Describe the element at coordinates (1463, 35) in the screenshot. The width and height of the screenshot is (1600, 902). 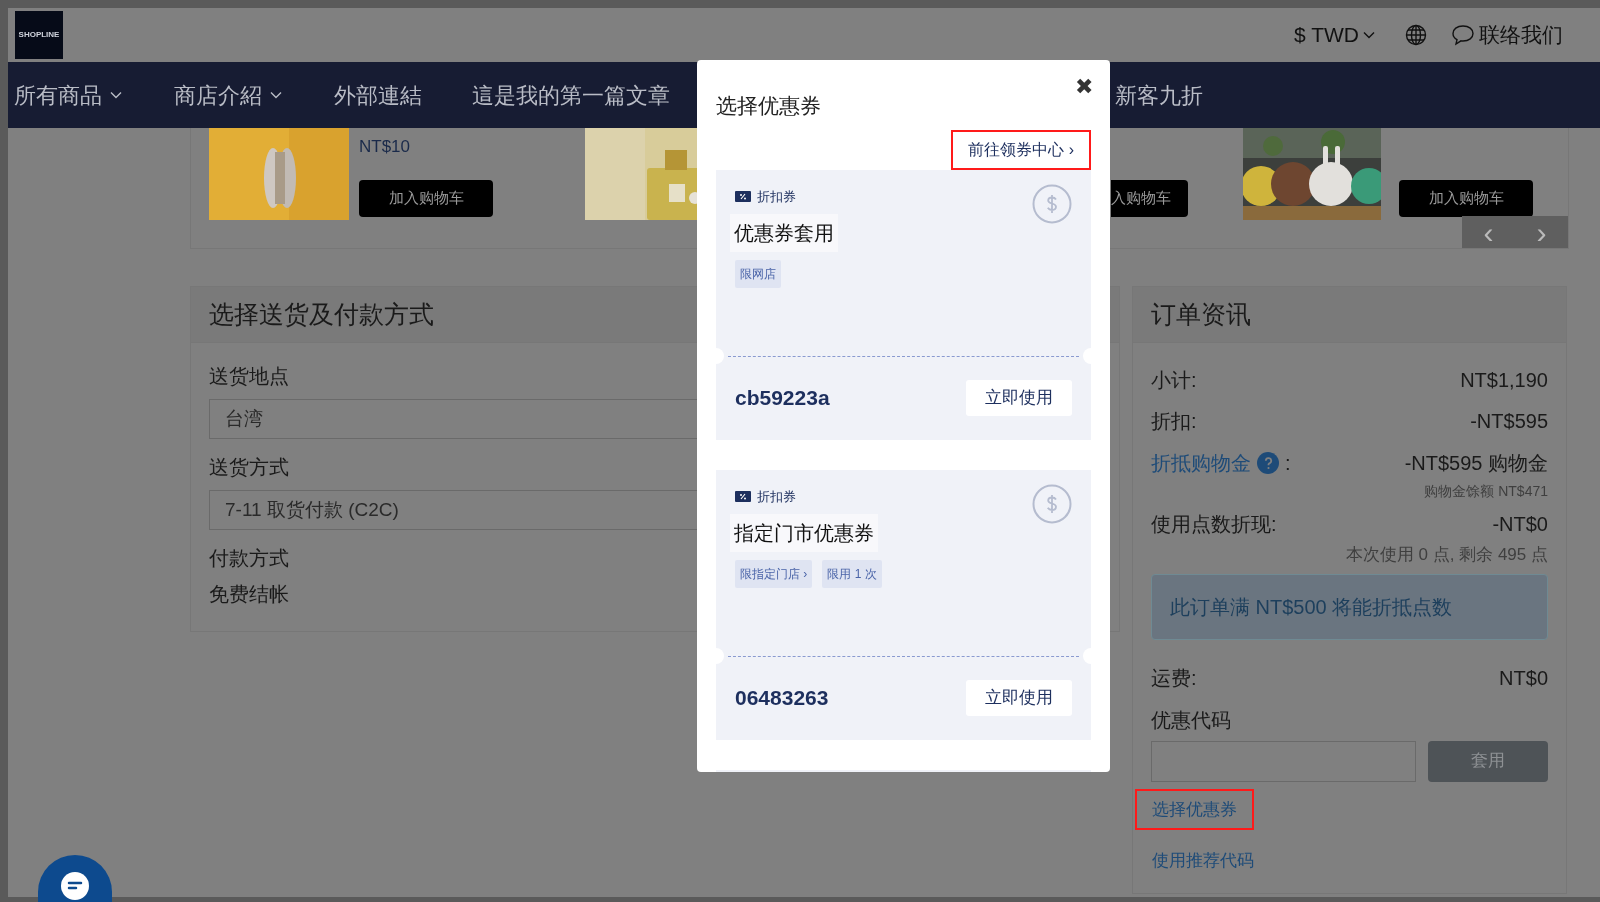
I see `chat-bubble-icon` at that location.